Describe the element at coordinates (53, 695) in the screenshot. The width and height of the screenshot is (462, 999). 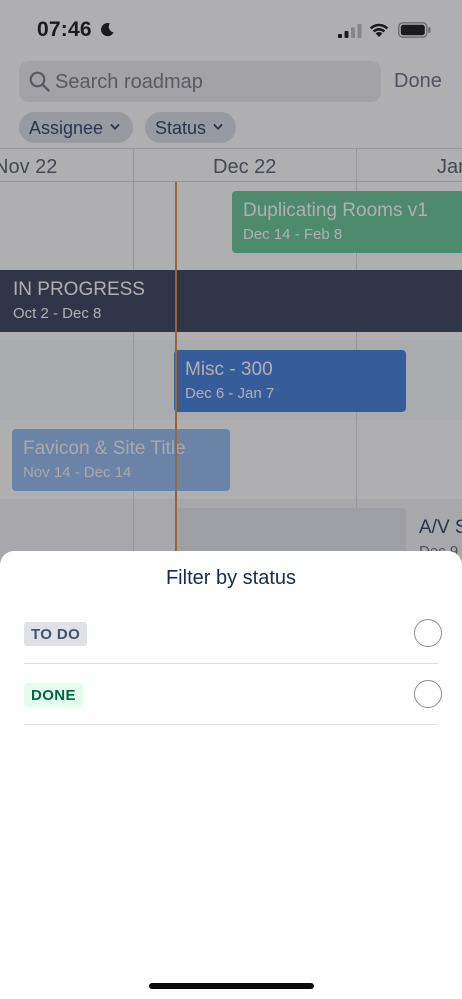
I see `status-lozenge-done: DONE` at that location.